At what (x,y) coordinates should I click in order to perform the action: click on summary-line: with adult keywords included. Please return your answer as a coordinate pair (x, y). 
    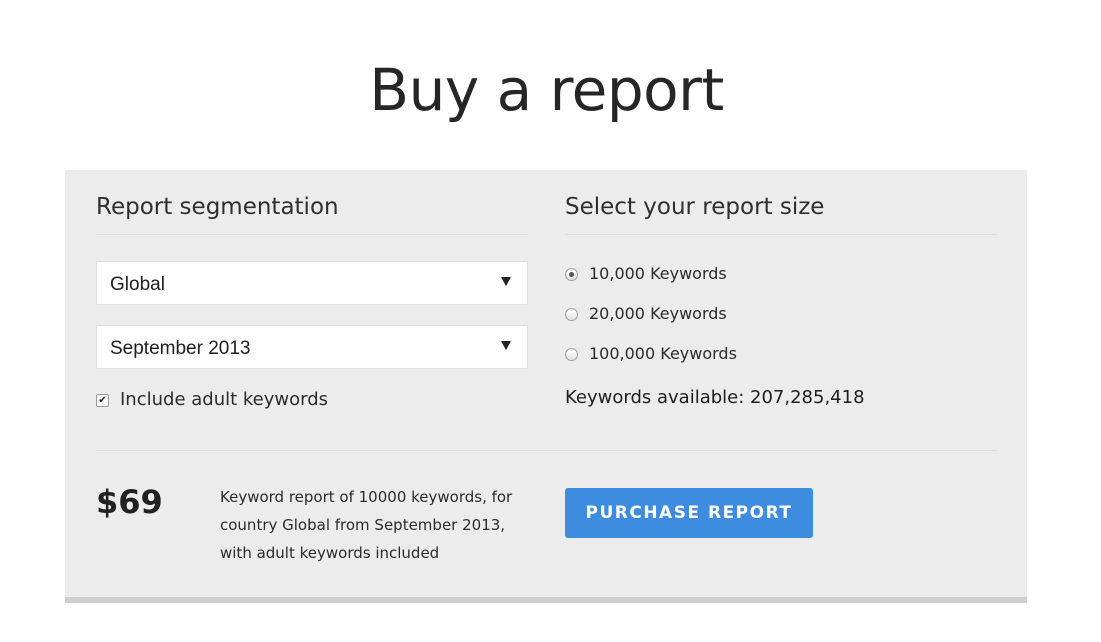
    Looking at the image, I should click on (330, 553).